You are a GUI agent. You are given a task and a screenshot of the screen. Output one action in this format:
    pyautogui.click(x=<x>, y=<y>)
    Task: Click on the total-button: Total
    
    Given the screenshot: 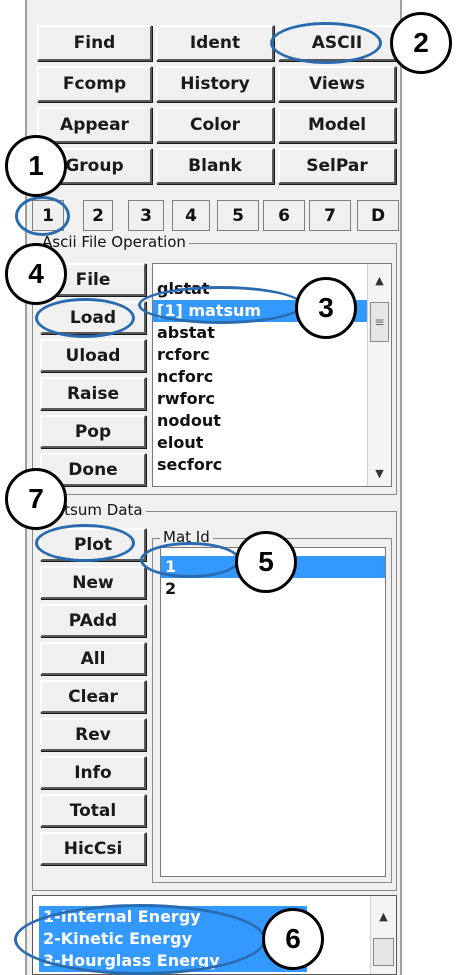 What is the action you would take?
    pyautogui.click(x=93, y=810)
    